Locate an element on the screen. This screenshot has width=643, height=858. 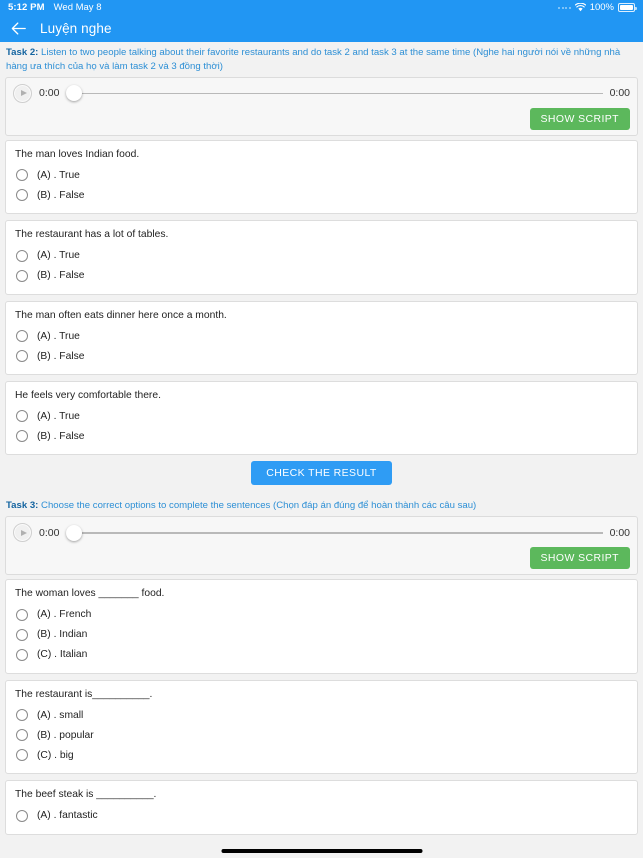
back-arrow-icon is located at coordinates (18, 28).